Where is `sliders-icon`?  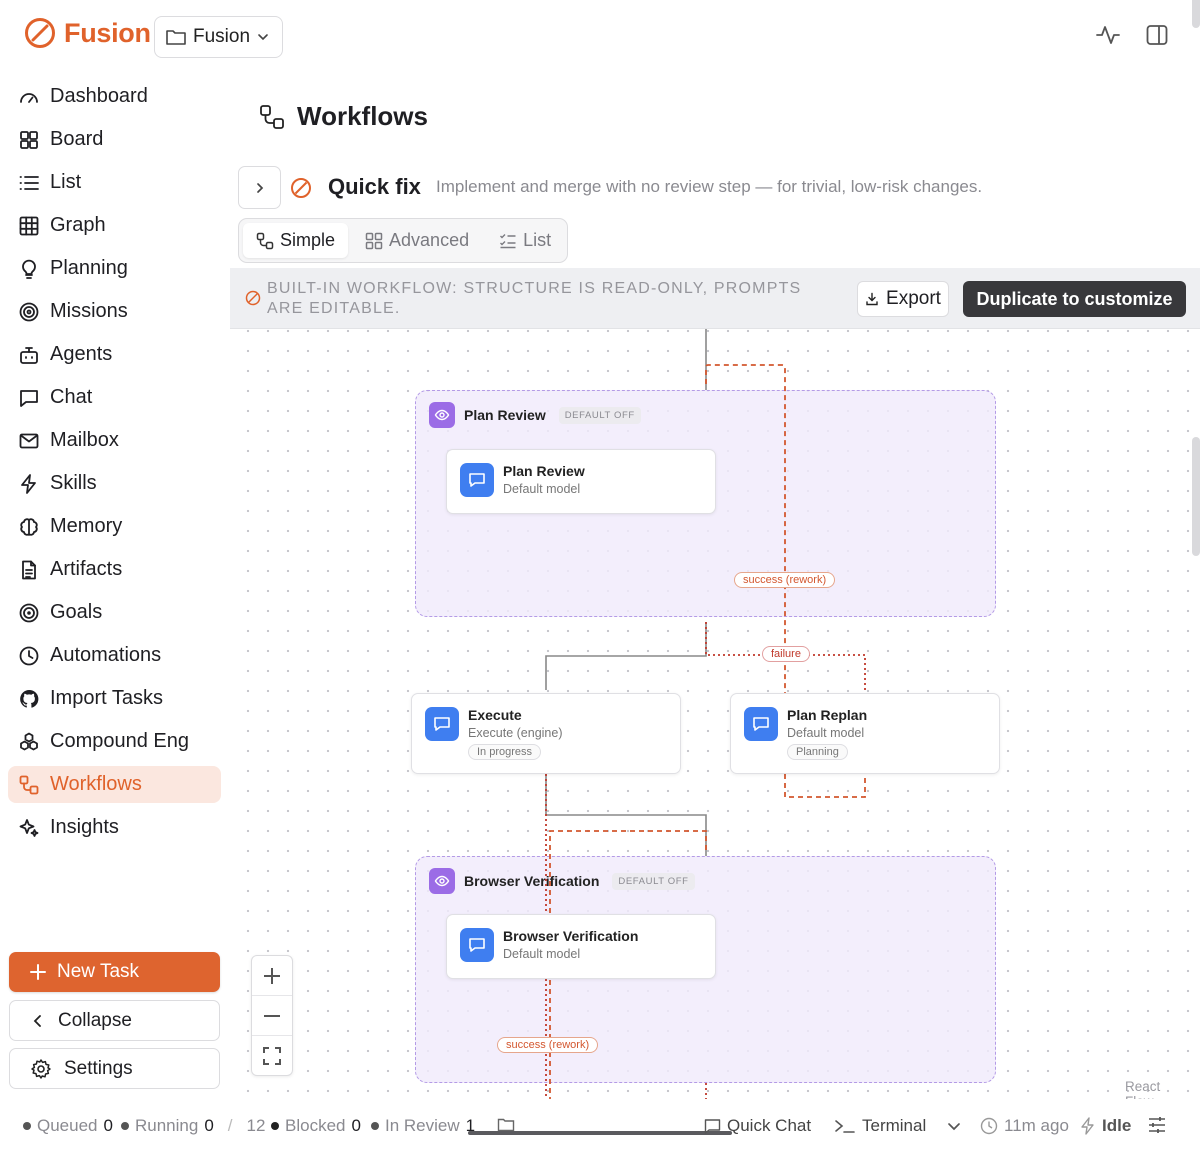
sliders-icon is located at coordinates (1157, 1125).